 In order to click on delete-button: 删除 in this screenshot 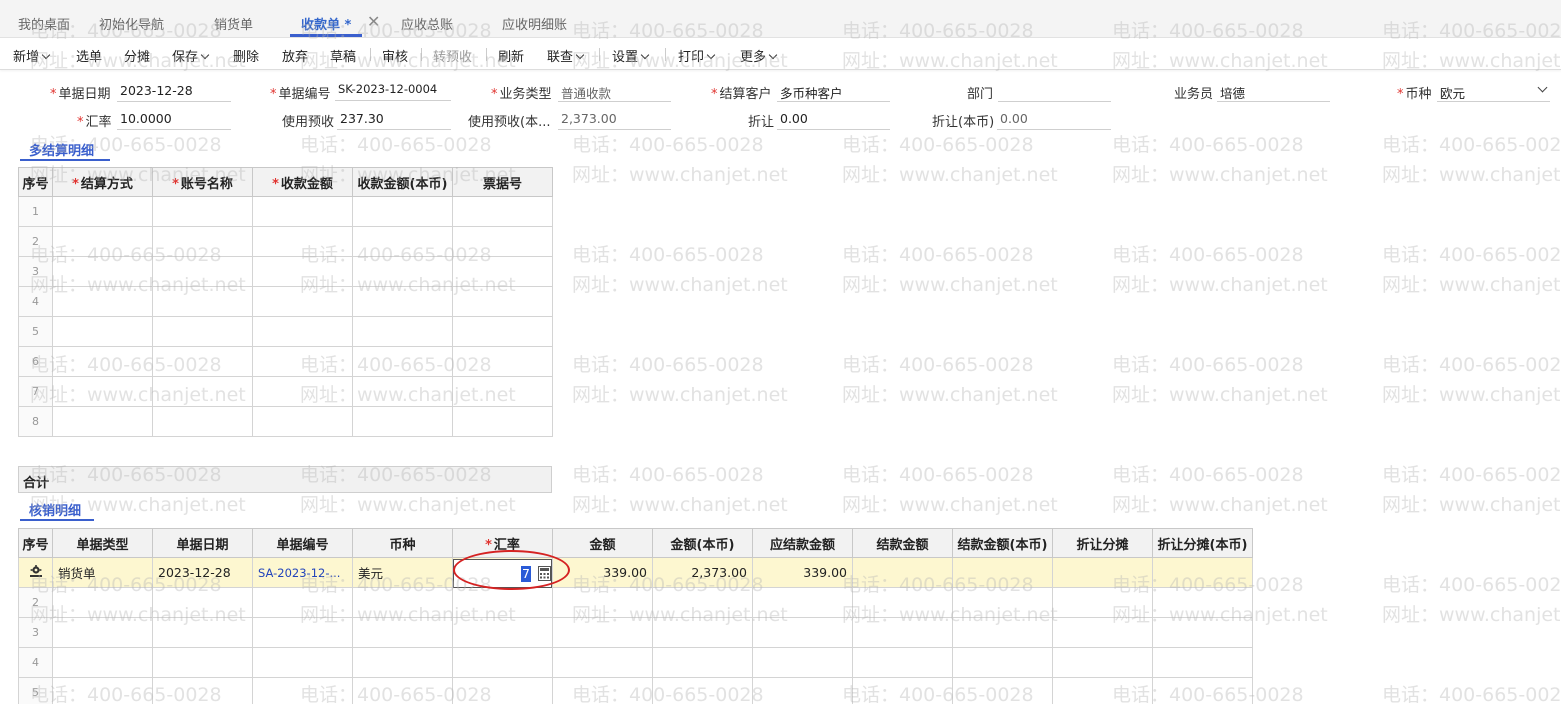, I will do `click(246, 55)`.